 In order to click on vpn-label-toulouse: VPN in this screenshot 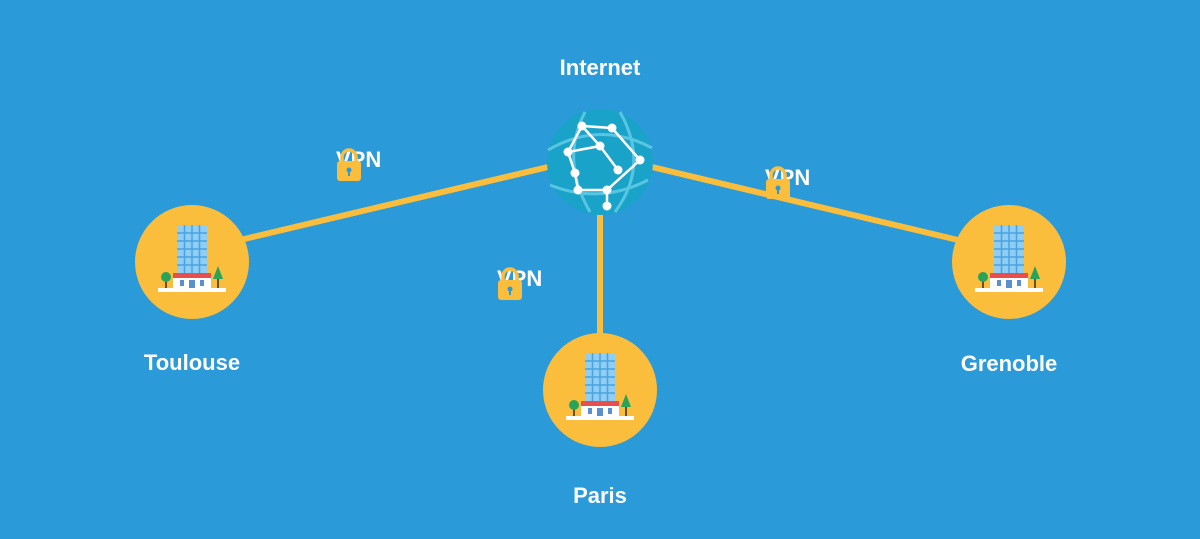, I will do `click(358, 164)`.